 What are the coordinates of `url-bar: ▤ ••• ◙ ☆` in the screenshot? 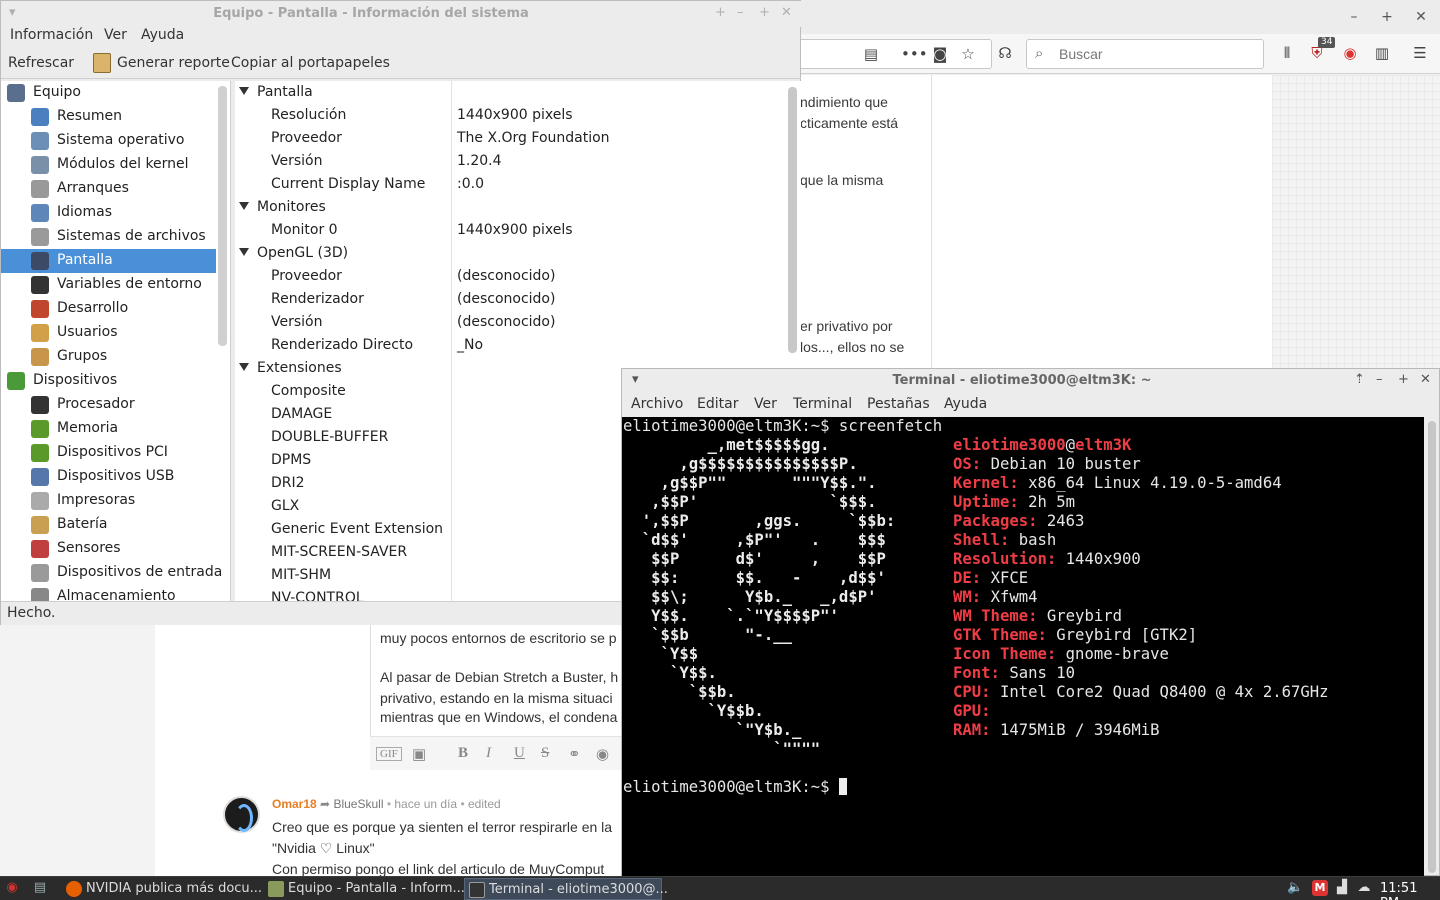 It's located at (896, 54).